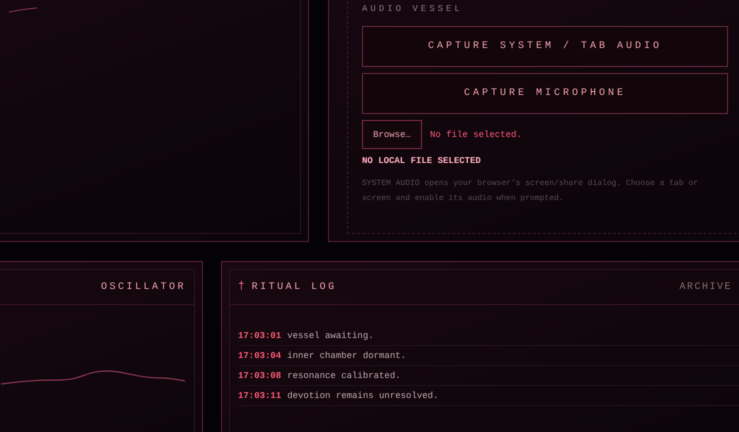 The width and height of the screenshot is (739, 432). I want to click on archive-link: ARCHIVE, so click(705, 287).